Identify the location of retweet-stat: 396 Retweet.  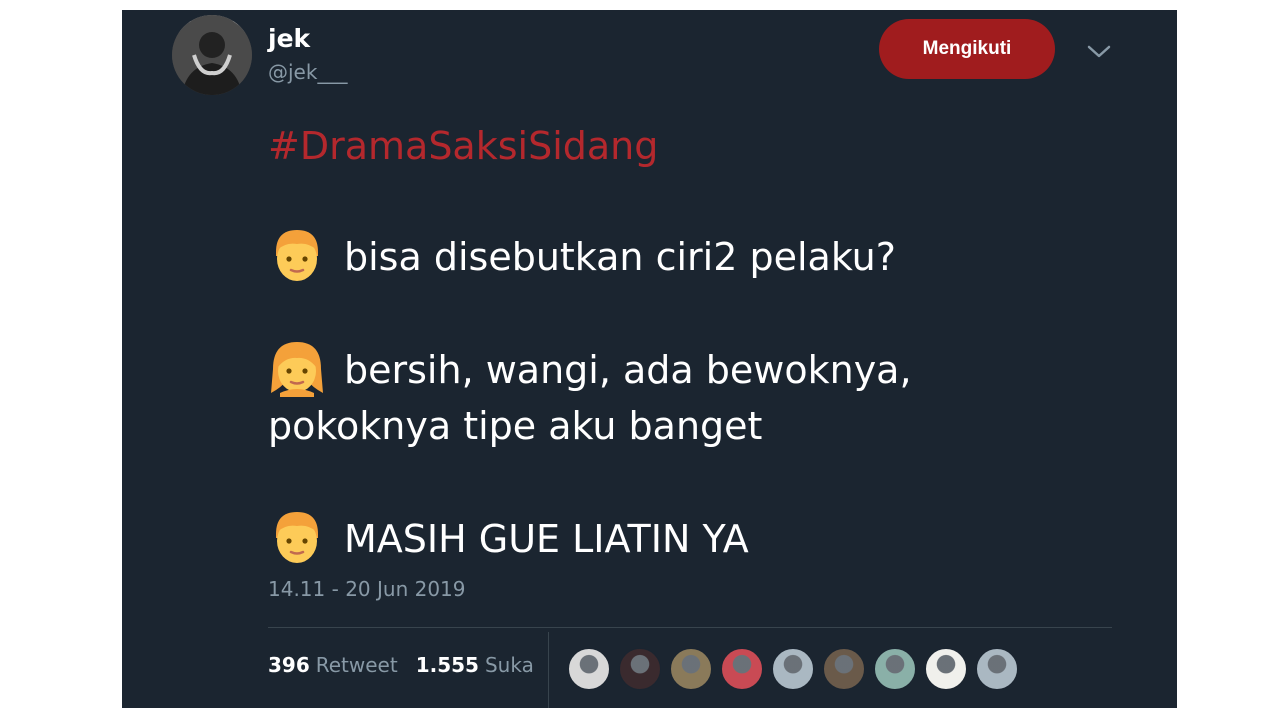
(333, 665).